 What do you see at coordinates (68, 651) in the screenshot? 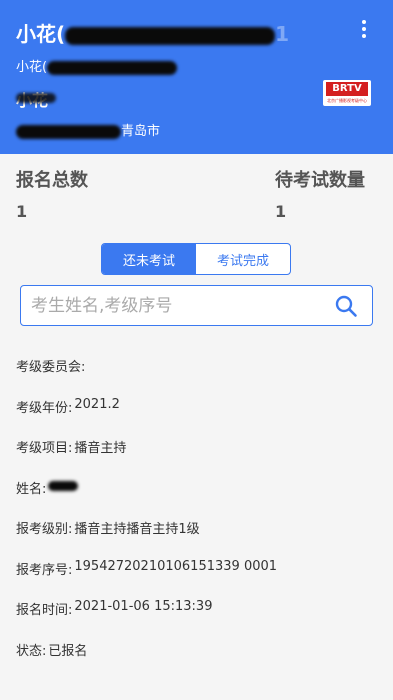
I see `detail-value: 已报名` at bounding box center [68, 651].